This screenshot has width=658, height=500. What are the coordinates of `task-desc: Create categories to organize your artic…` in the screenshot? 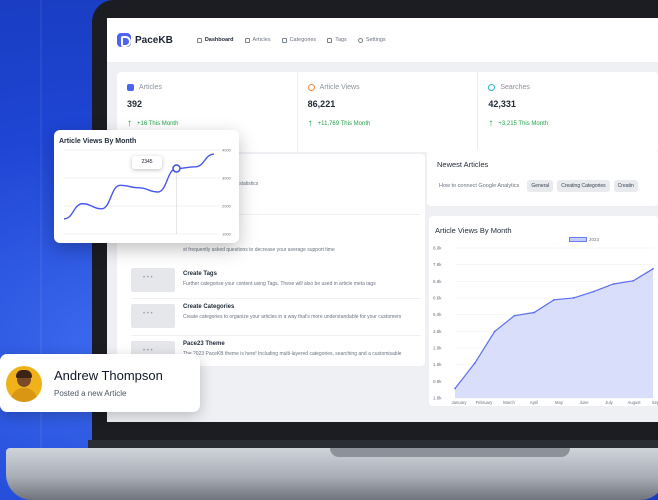 It's located at (292, 317).